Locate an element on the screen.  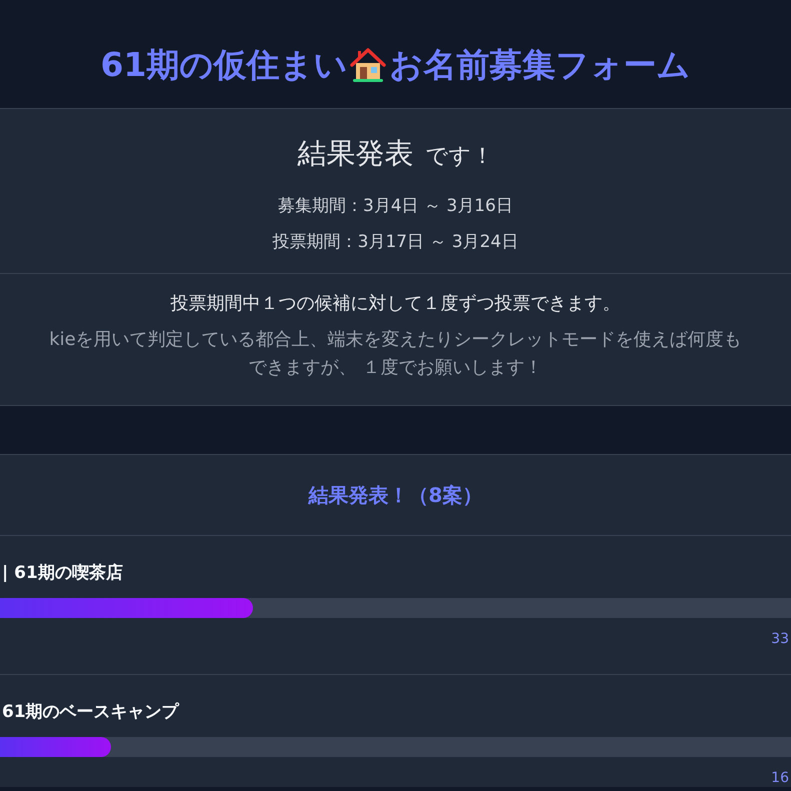
candidate-name: 61期のベースキャンプ is located at coordinates (90, 712).